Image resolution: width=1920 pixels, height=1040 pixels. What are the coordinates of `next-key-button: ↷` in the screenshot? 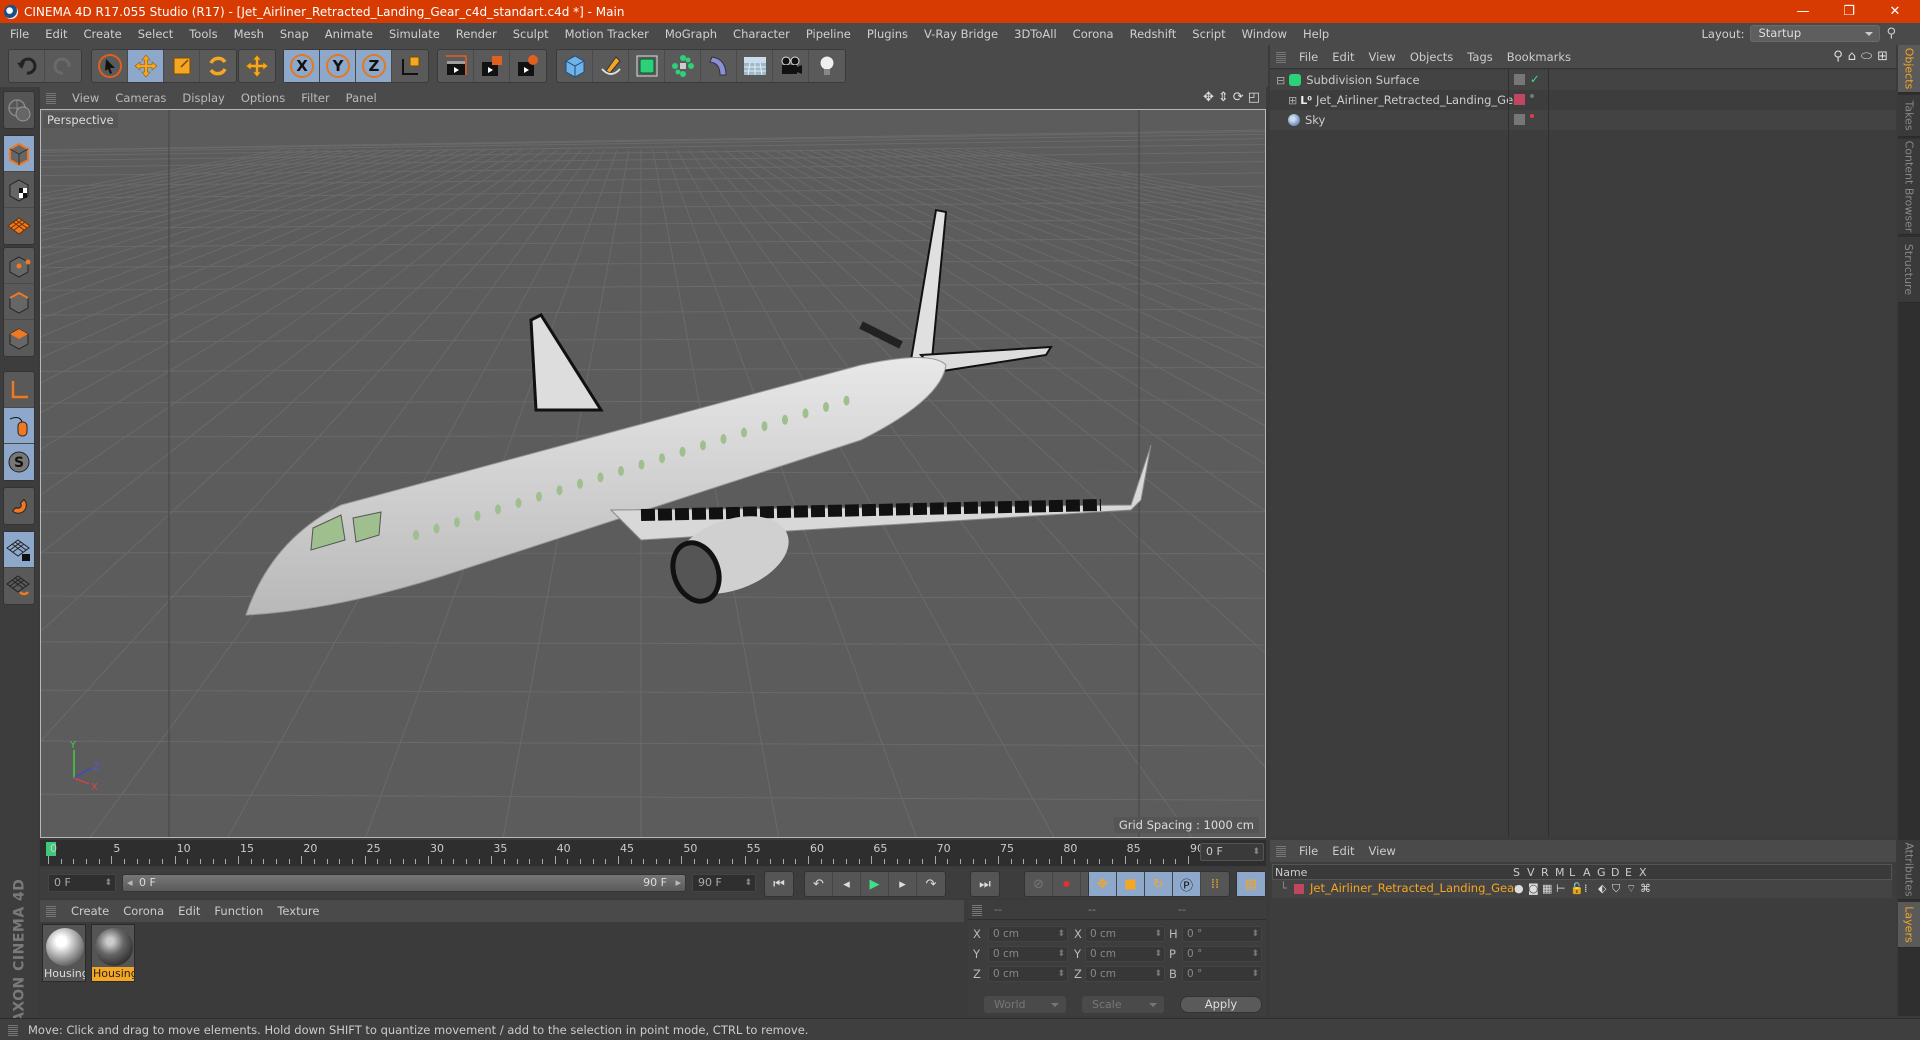 It's located at (931, 884).